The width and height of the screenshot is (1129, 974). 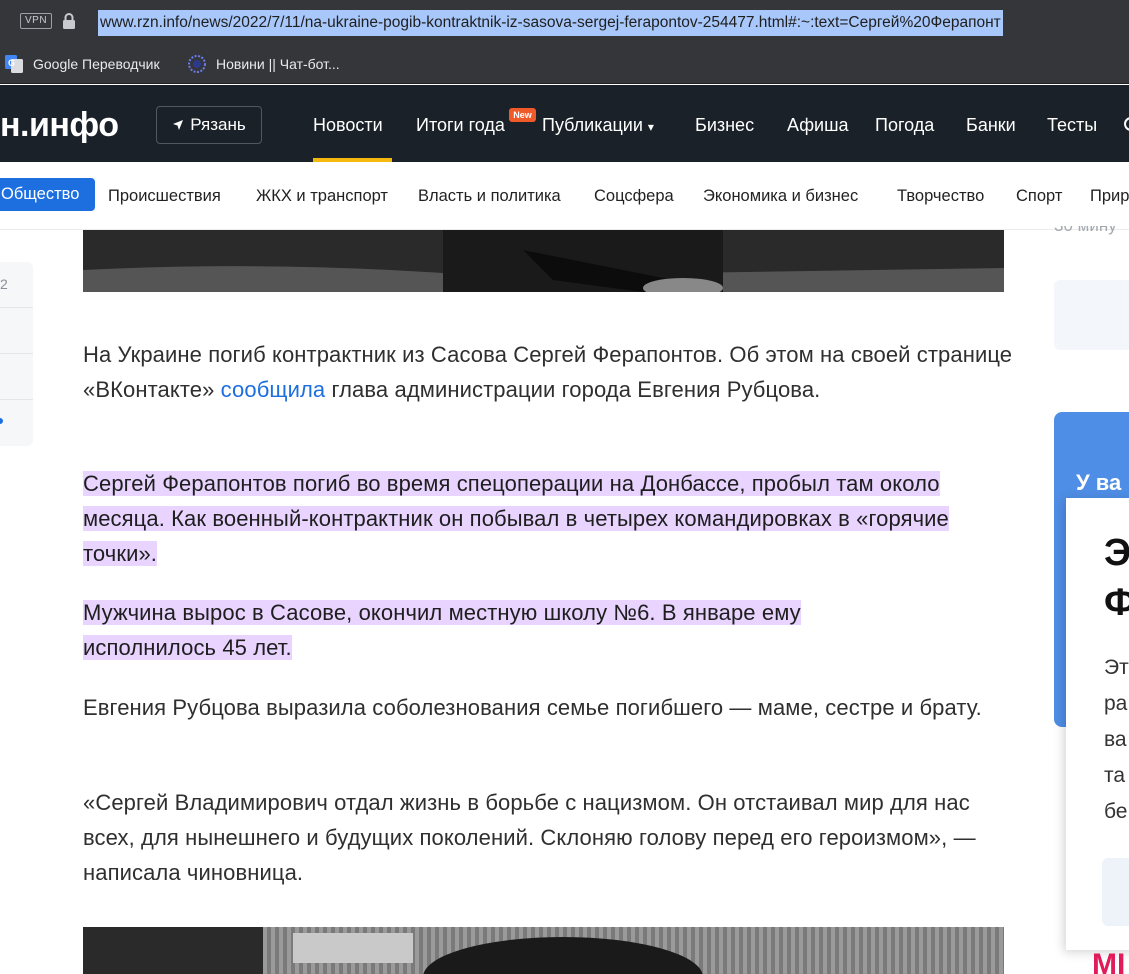 I want to click on article-photo-bottom, so click(x=543, y=950).